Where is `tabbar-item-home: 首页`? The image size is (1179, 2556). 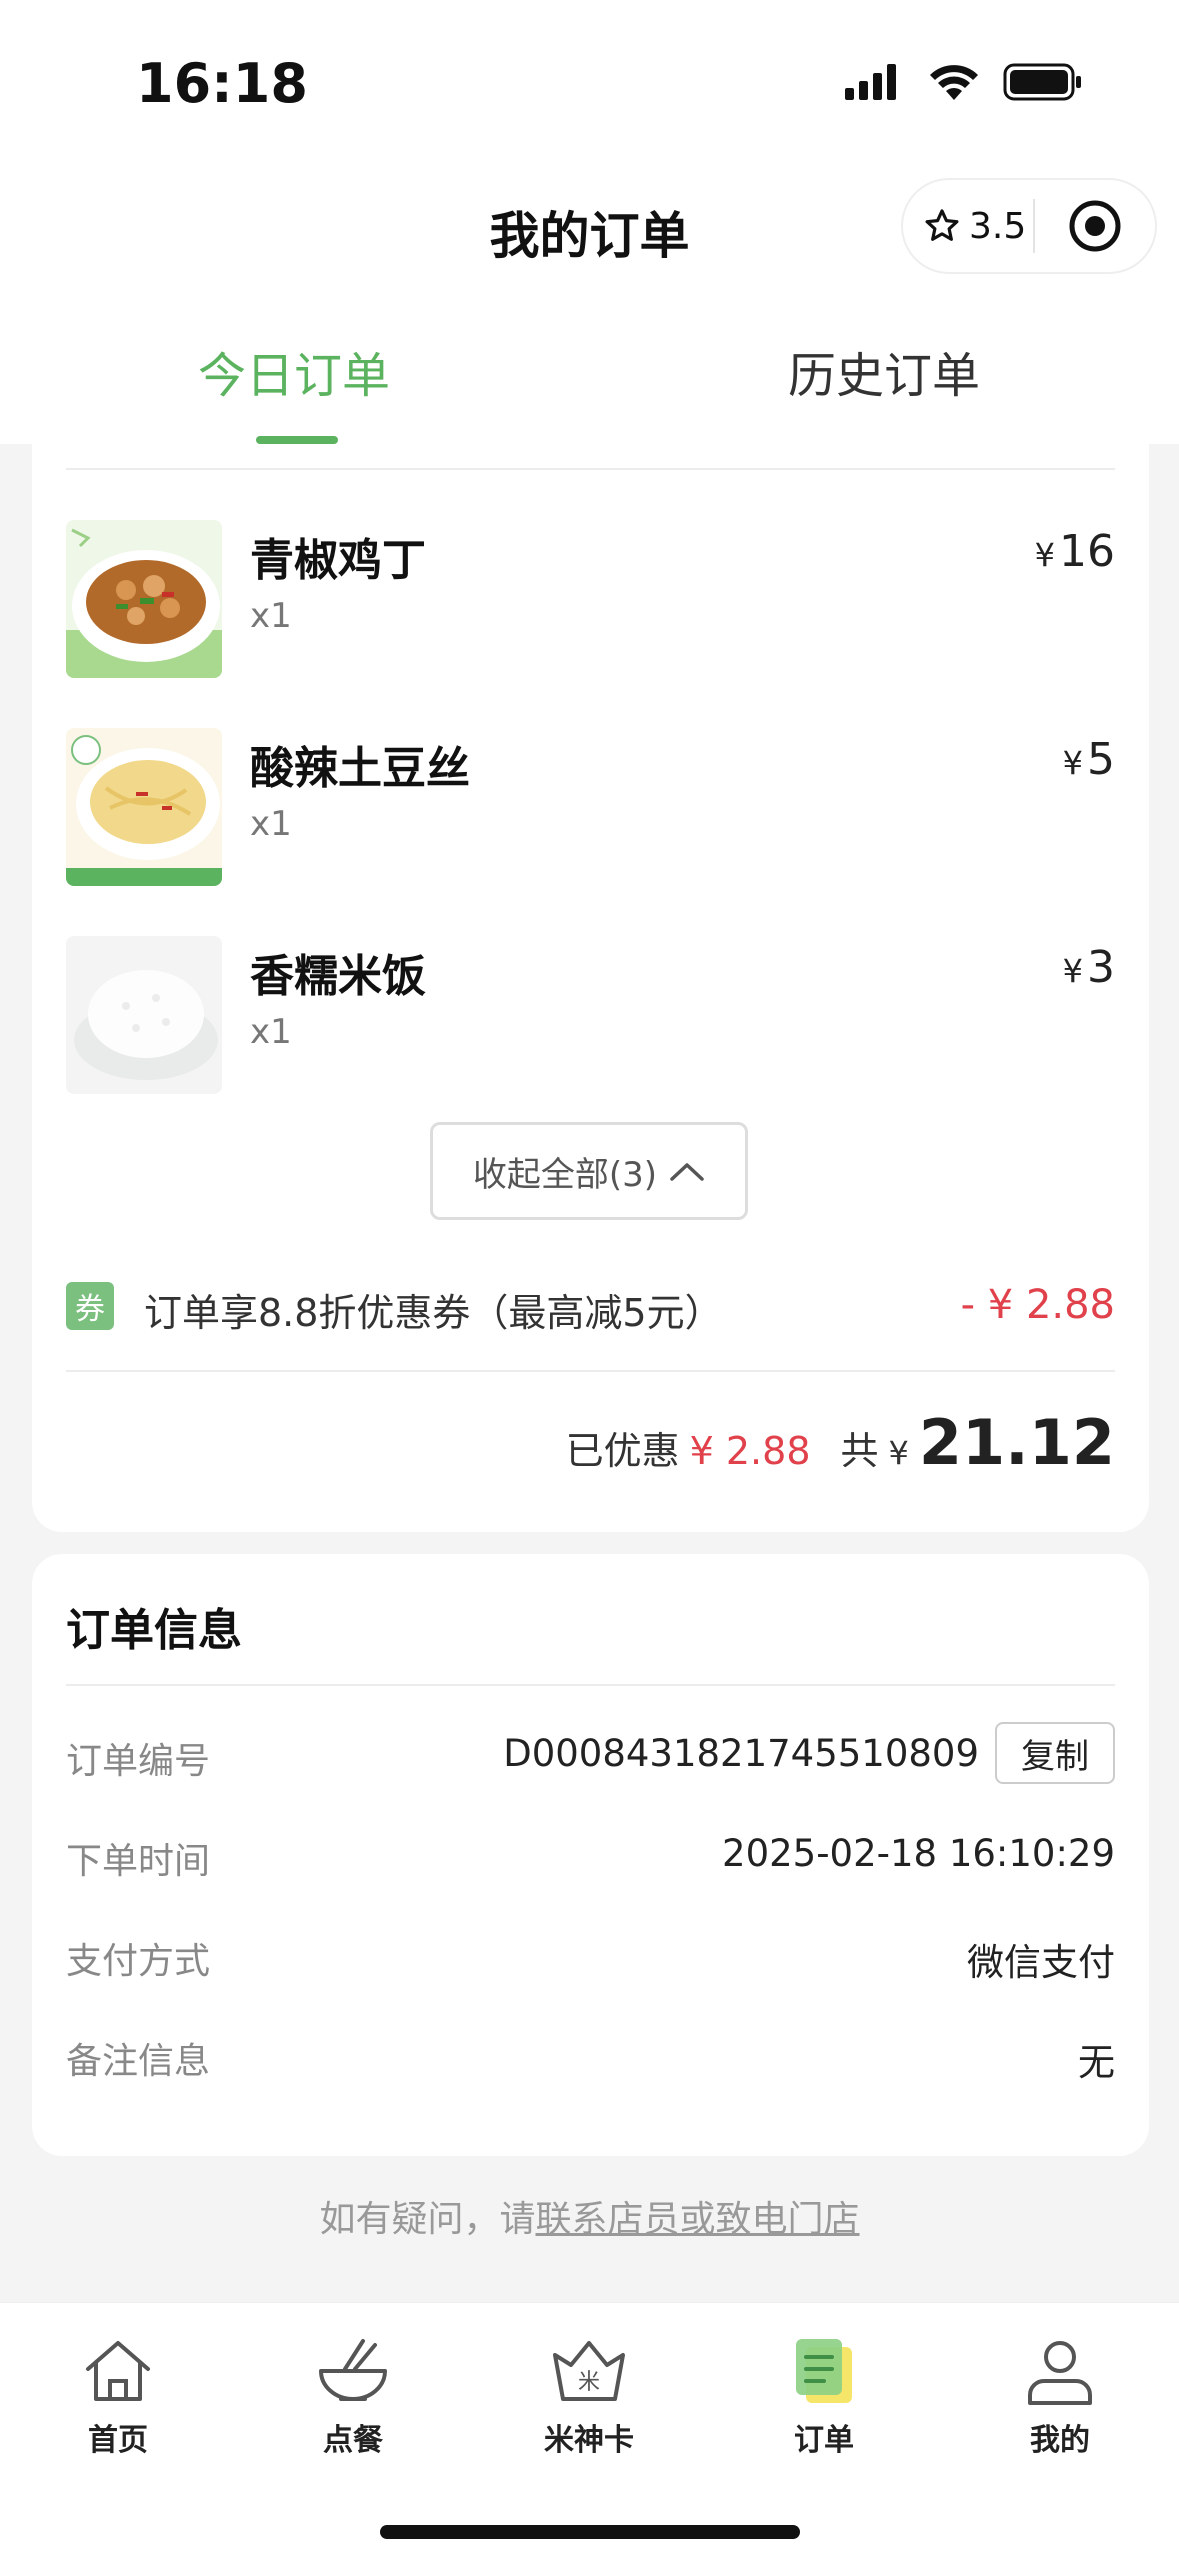 tabbar-item-home: 首页 is located at coordinates (118, 2395).